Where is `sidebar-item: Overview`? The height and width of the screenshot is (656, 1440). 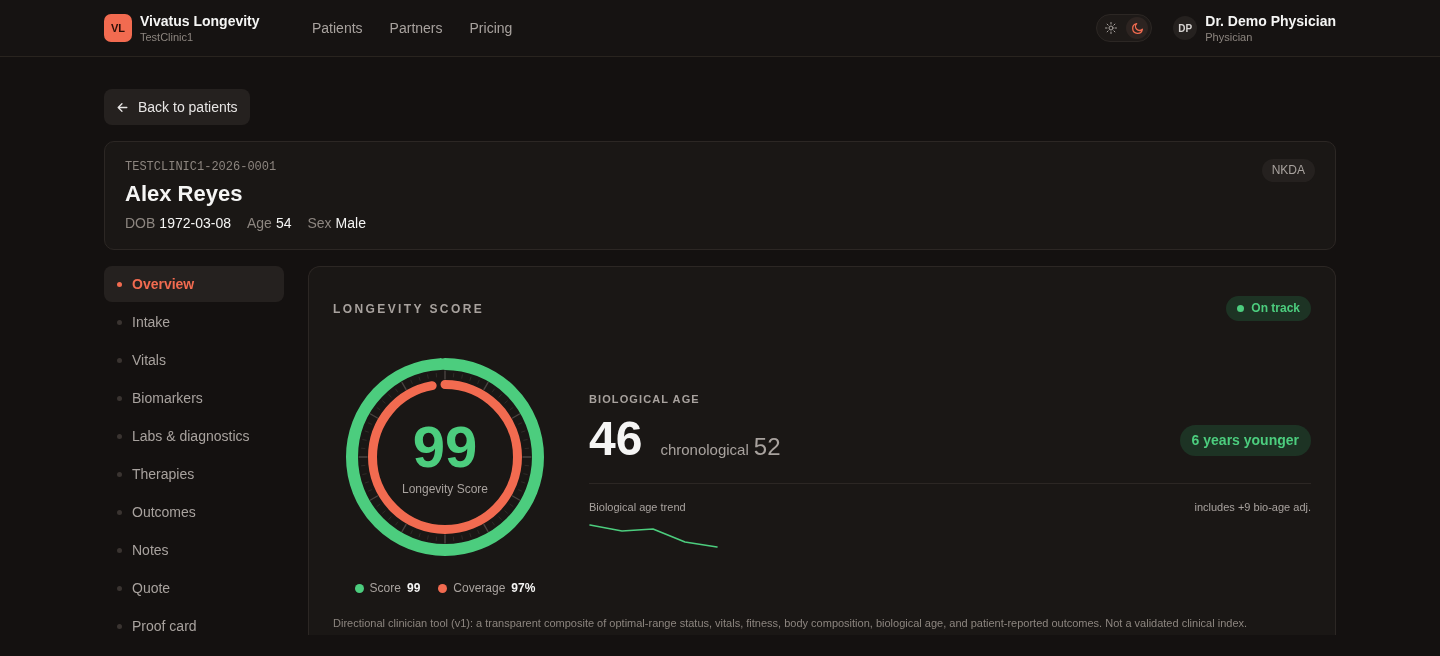
sidebar-item: Overview is located at coordinates (194, 284).